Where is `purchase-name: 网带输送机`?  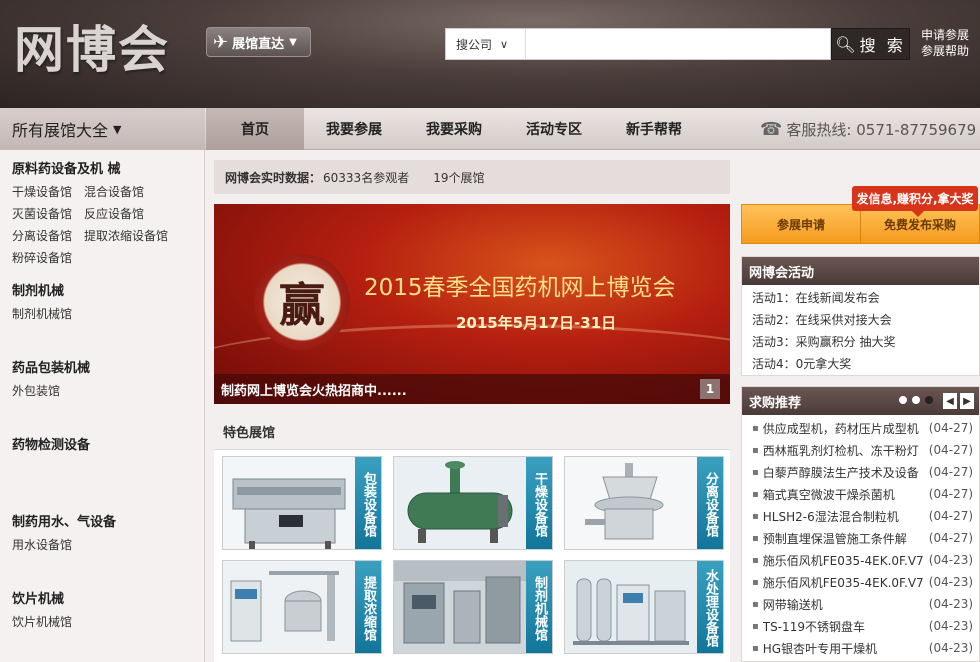
purchase-name: 网带输送机 is located at coordinates (792, 604).